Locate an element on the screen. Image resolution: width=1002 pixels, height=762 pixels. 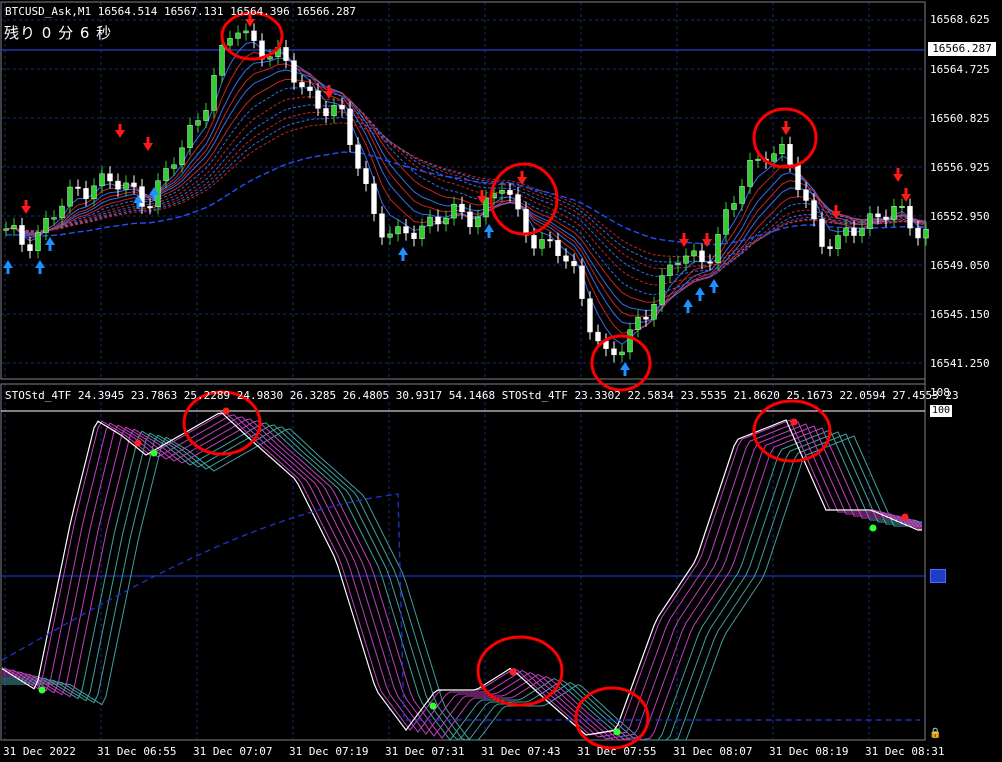
time-tick: 31 Dec 07:07 is located at coordinates (233, 751).